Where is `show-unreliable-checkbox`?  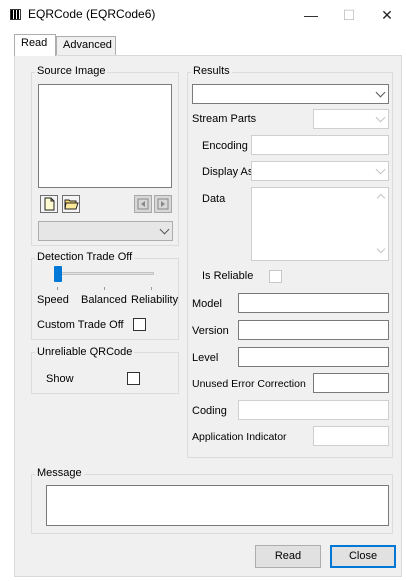
show-unreliable-checkbox is located at coordinates (133, 378).